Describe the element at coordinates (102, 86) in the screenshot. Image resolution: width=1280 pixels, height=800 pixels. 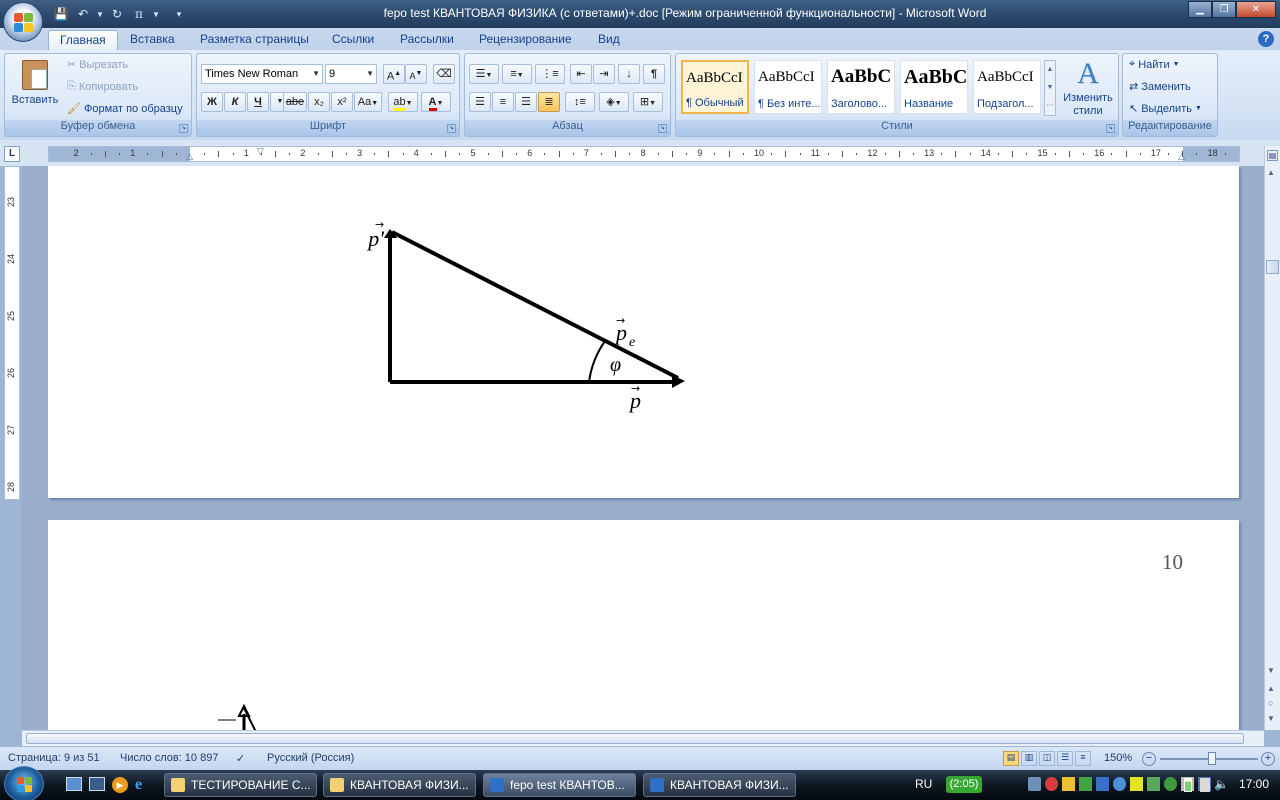
I see `copy-button: ⎘ Копировать` at that location.